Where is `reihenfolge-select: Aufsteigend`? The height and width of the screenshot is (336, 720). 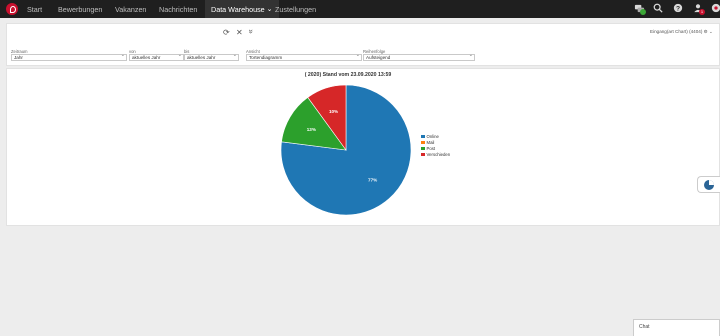 reihenfolge-select: Aufsteigend is located at coordinates (419, 57).